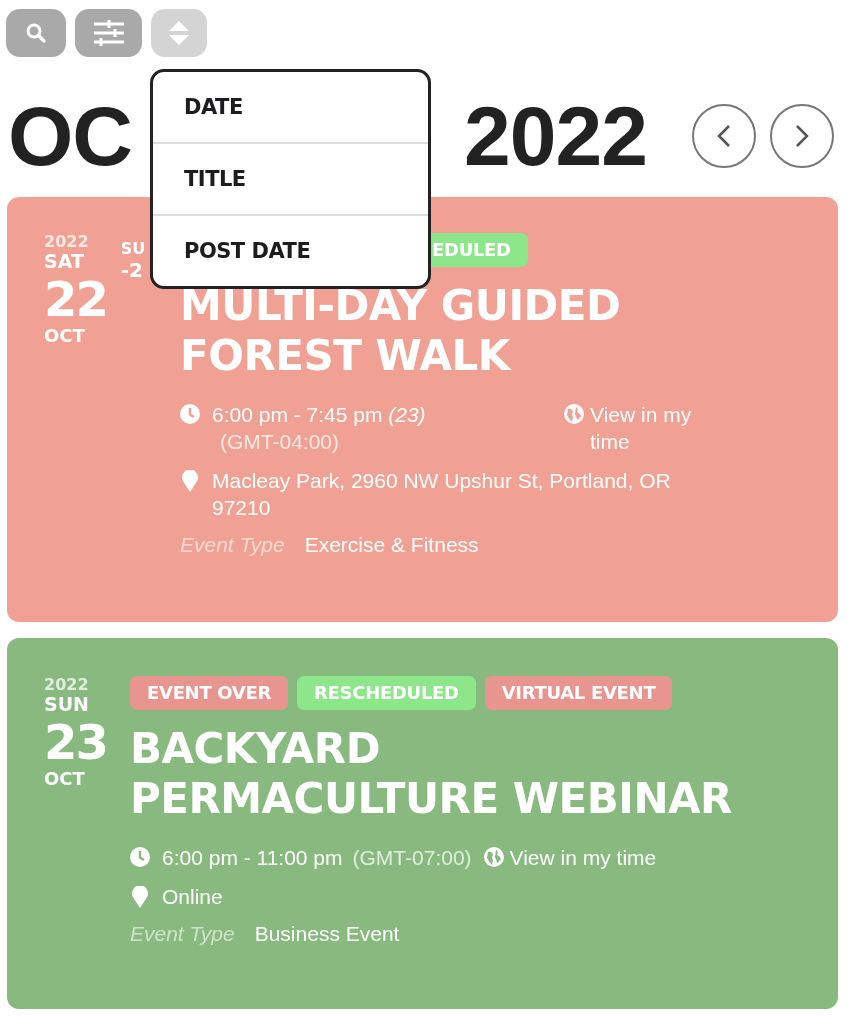  I want to click on status-tag: VIRTUAL EVENT, so click(578, 693).